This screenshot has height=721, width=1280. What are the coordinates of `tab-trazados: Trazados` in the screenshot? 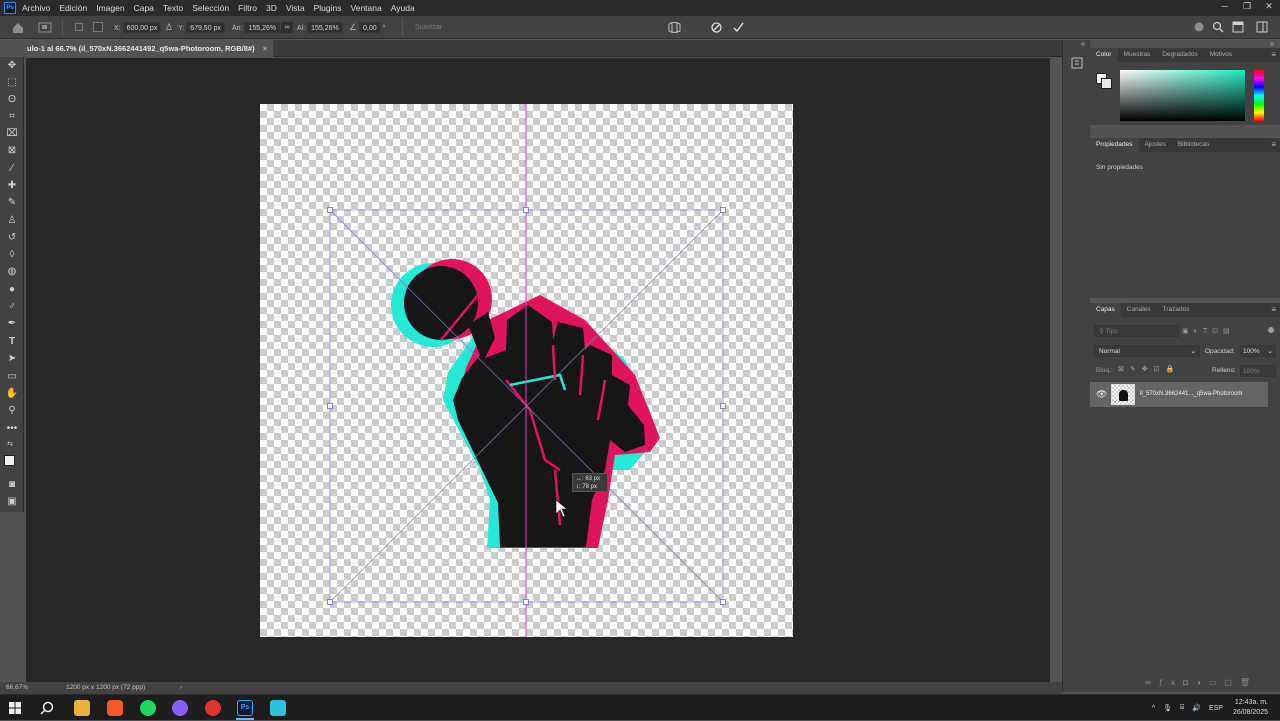 It's located at (1176, 310).